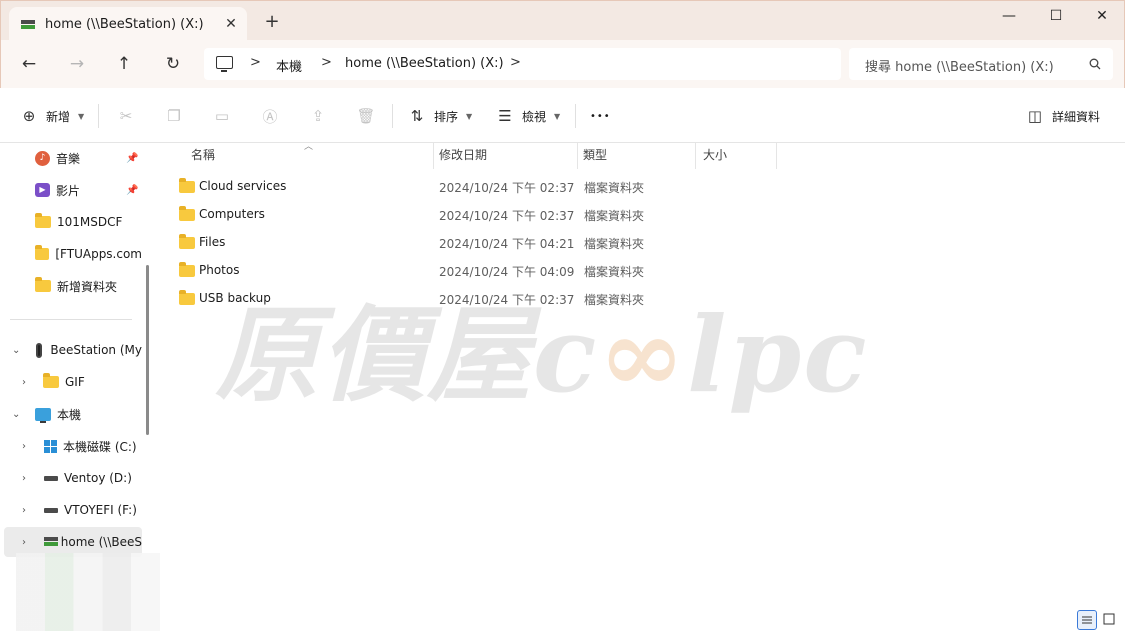 The image size is (1125, 634). Describe the element at coordinates (562, 20) in the screenshot. I see `title-bar: home (\\BeeStation) (X:) ✕ + — ☐ ✕` at that location.